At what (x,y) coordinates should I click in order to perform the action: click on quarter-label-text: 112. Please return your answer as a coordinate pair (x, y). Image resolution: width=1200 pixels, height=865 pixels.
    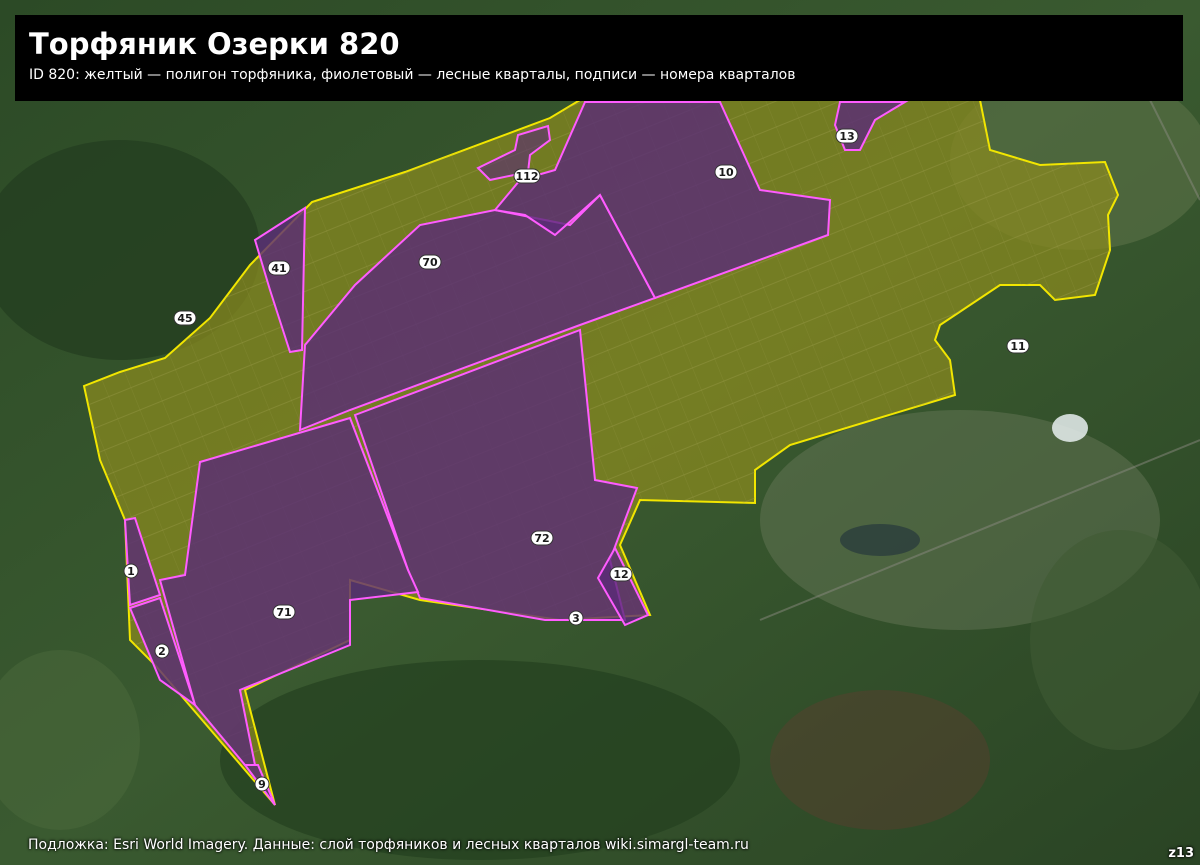
    Looking at the image, I should click on (527, 176).